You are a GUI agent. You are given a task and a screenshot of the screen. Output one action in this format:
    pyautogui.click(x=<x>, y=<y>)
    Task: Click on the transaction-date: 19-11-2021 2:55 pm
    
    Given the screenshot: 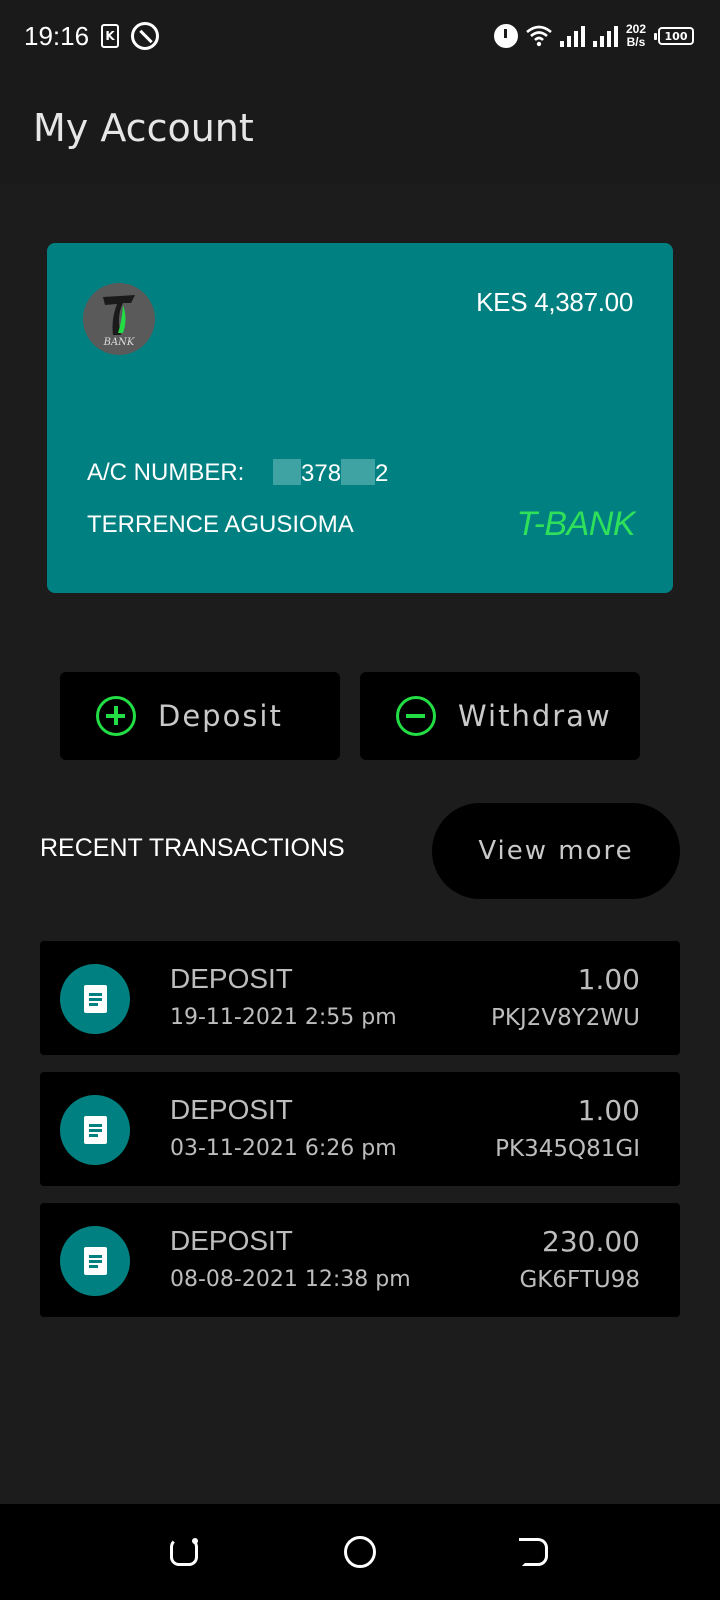 What is the action you would take?
    pyautogui.click(x=283, y=1017)
    